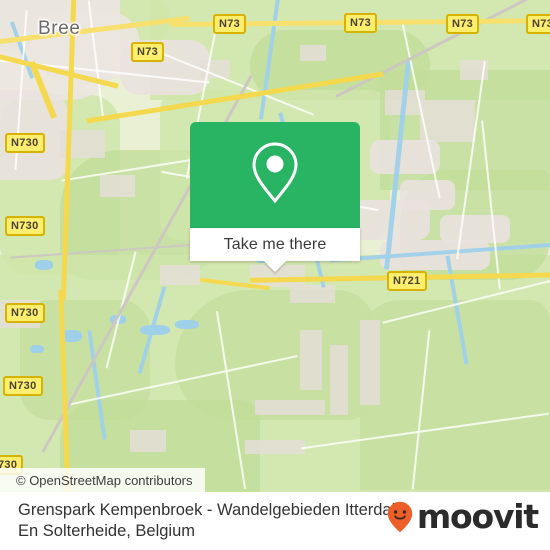 This screenshot has height=550, width=550. I want to click on map-pin-icon, so click(275, 175).